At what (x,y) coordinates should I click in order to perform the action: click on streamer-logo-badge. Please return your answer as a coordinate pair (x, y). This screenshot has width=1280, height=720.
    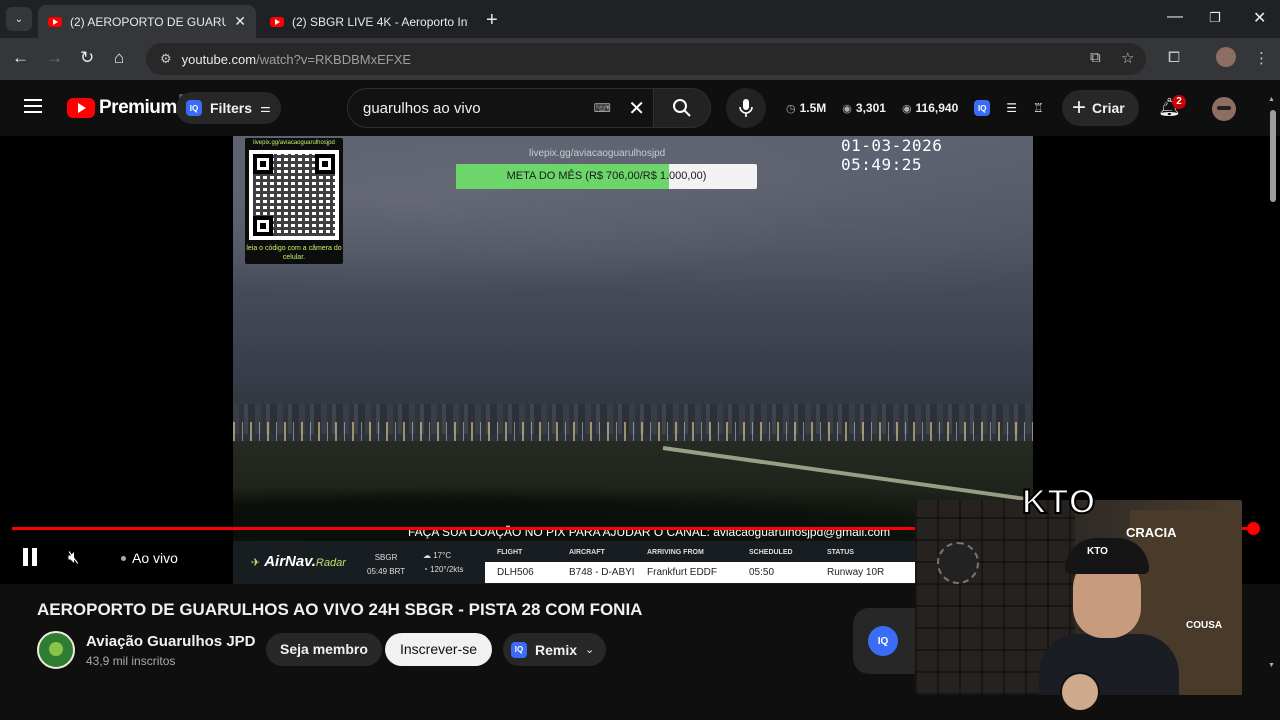
    Looking at the image, I should click on (958, 563).